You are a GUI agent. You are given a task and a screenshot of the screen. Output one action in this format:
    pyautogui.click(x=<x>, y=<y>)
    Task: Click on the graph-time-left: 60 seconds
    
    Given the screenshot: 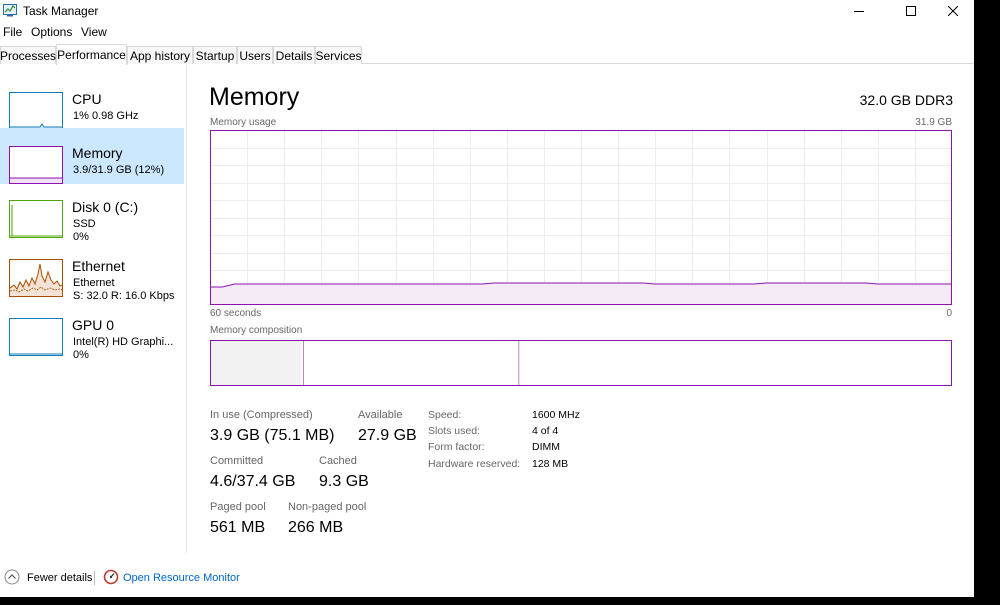 What is the action you would take?
    pyautogui.click(x=236, y=313)
    